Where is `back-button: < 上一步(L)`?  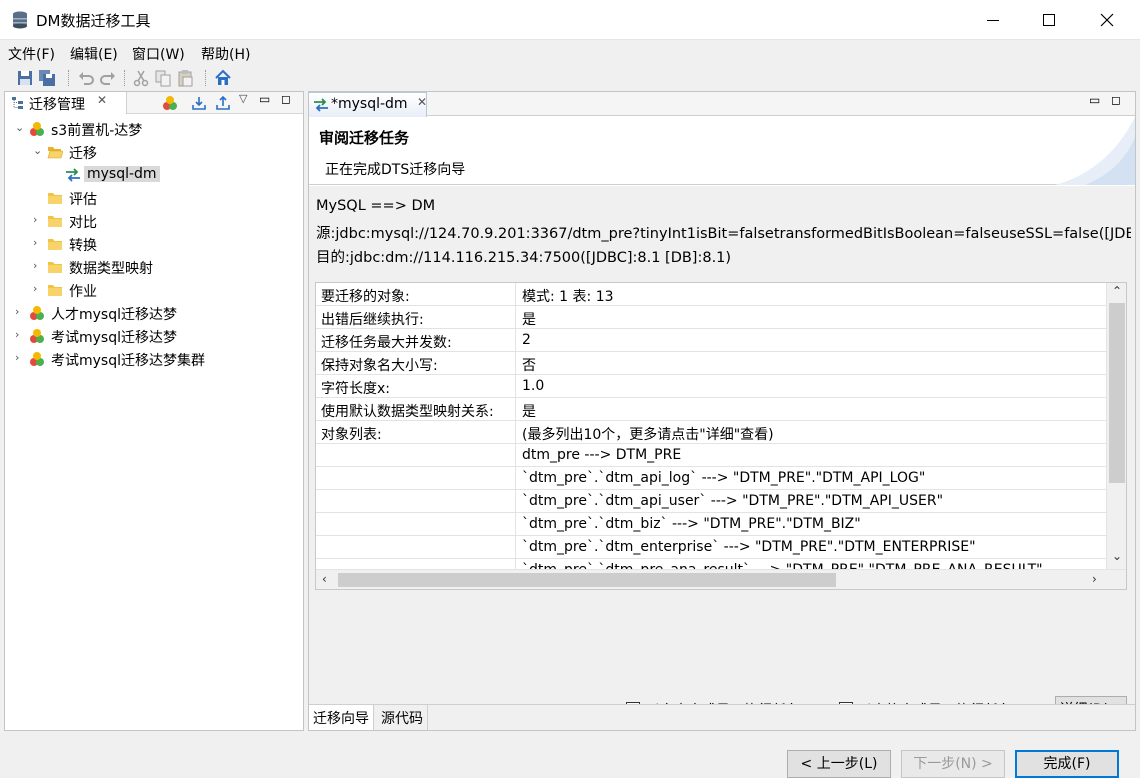 back-button: < 上一步(L) is located at coordinates (839, 764).